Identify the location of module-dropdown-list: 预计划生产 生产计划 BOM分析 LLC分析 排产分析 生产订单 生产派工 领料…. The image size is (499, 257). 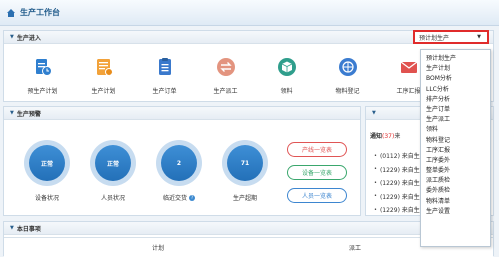
(455, 148).